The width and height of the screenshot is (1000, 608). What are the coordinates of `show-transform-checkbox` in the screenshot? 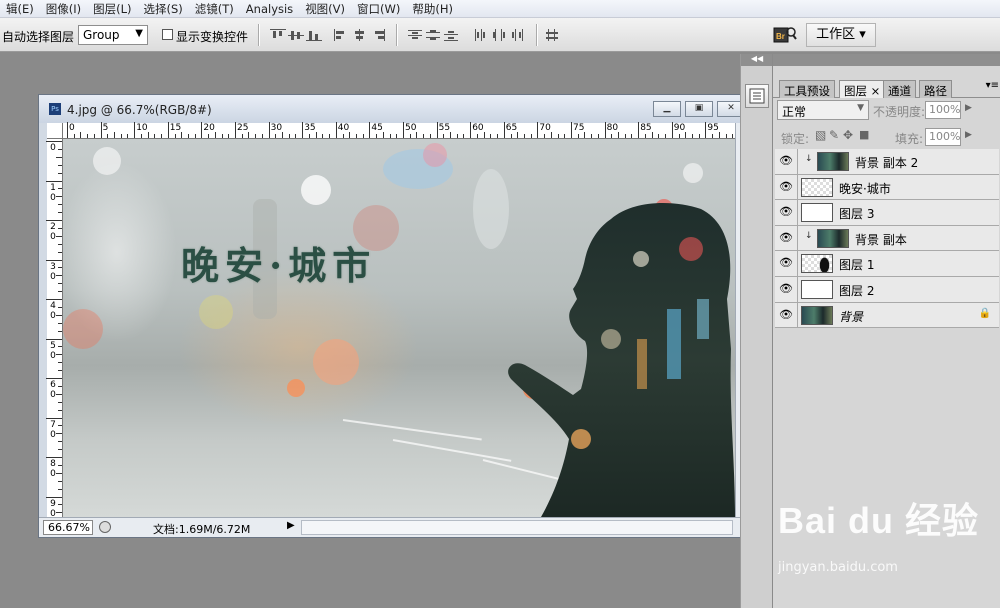 It's located at (167, 34).